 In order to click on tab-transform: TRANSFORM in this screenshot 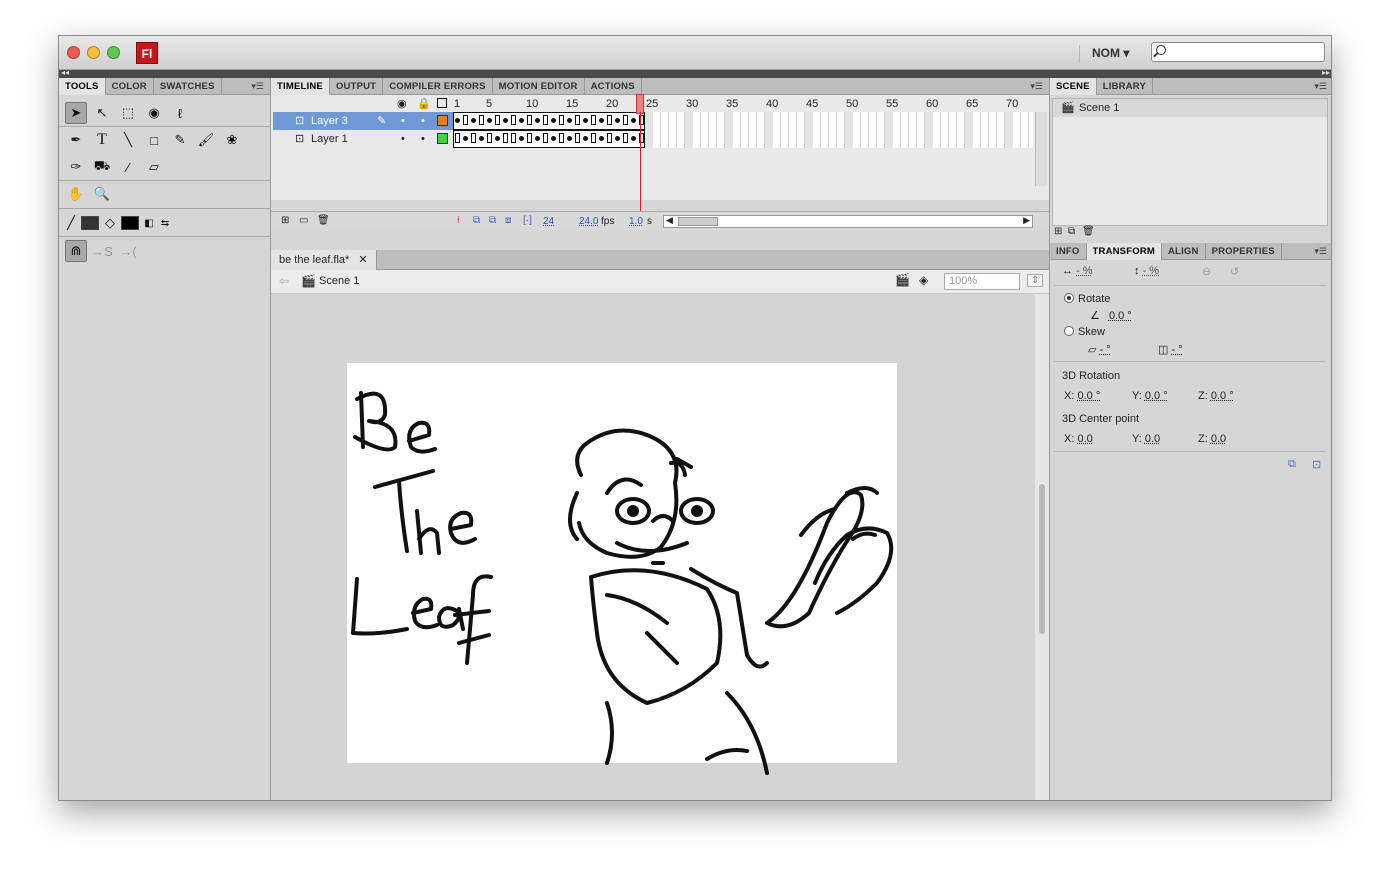, I will do `click(1124, 251)`.